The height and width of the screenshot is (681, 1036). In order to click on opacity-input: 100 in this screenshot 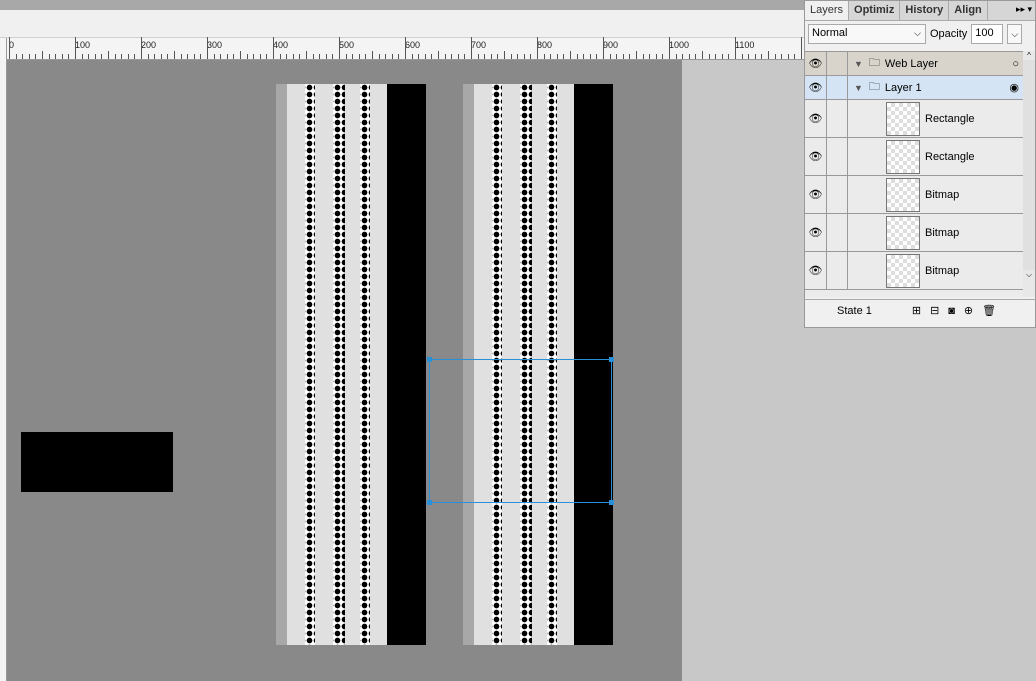, I will do `click(987, 34)`.